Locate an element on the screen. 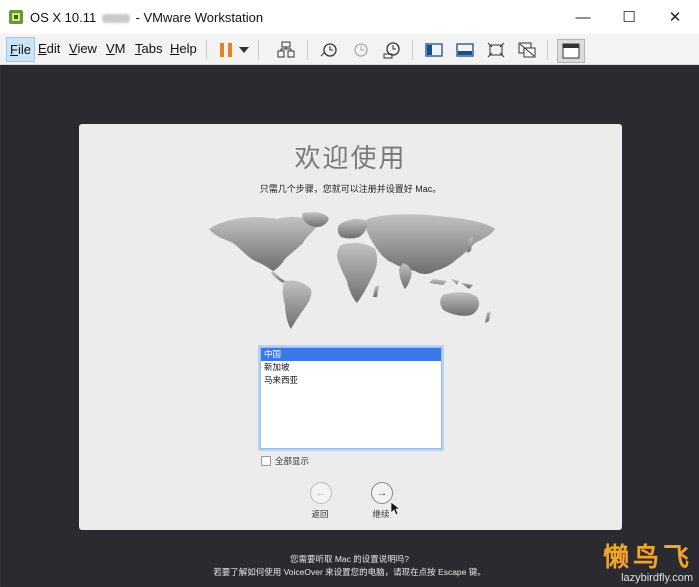 The height and width of the screenshot is (587, 699). menu-help-accel: H is located at coordinates (175, 48).